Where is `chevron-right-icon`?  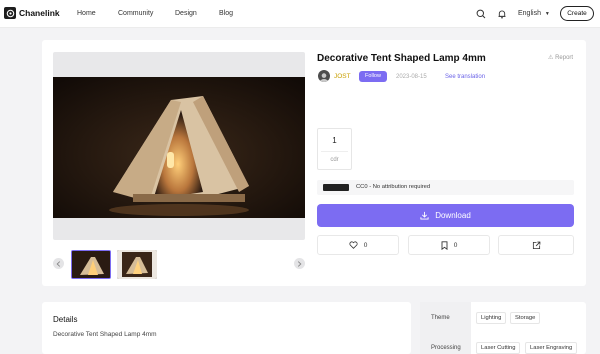 chevron-right-icon is located at coordinates (299, 263).